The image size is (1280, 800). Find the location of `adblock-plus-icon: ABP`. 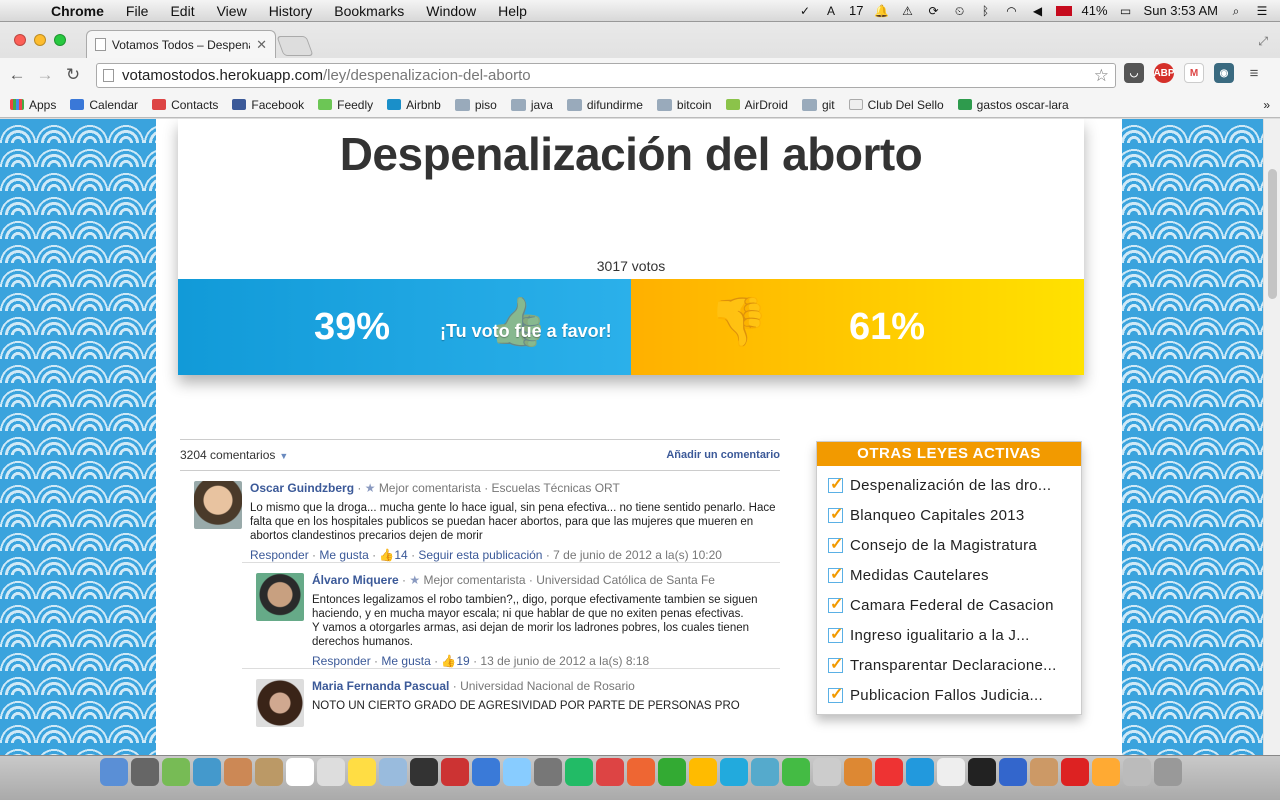

adblock-plus-icon: ABP is located at coordinates (1164, 73).